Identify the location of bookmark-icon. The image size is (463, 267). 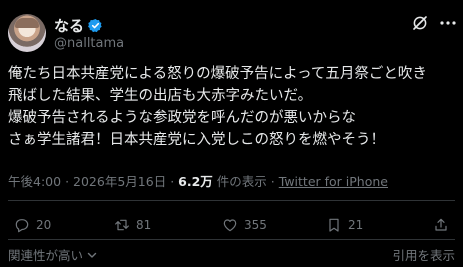
(334, 225).